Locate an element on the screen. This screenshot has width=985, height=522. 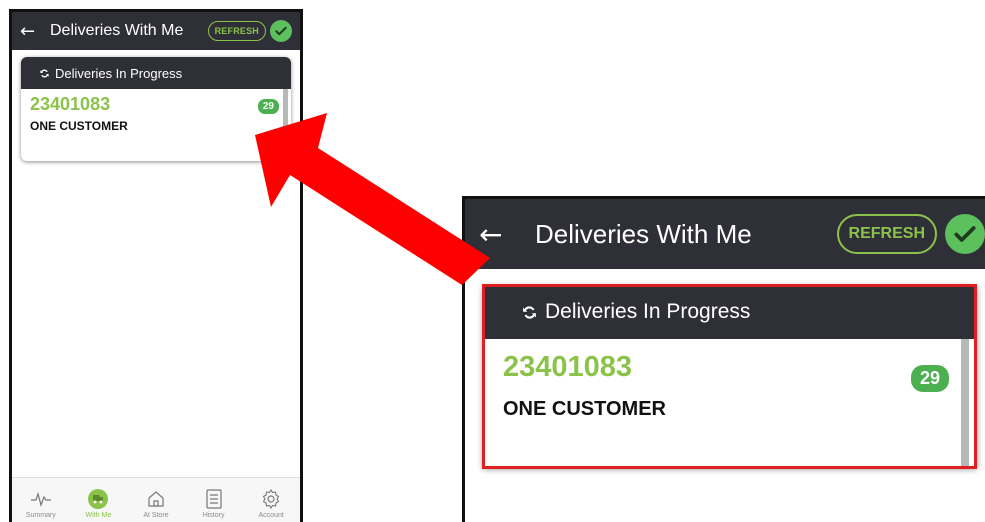
history-icon is located at coordinates (214, 499).